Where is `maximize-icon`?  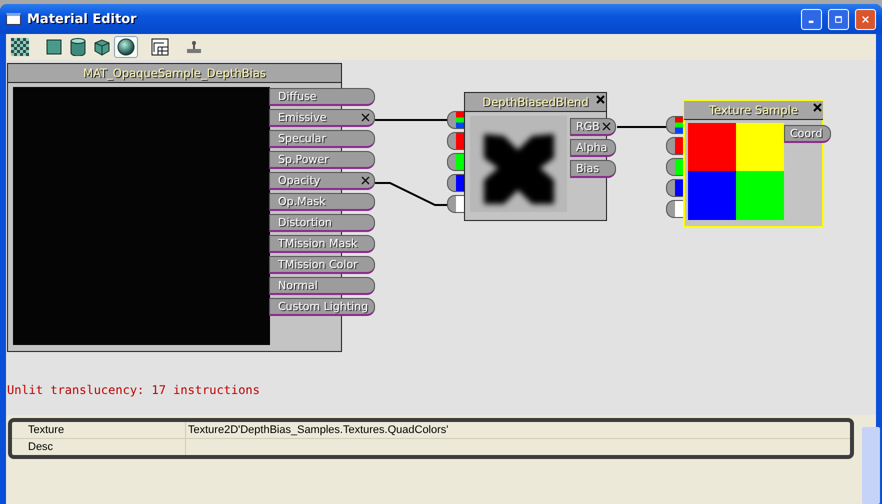
maximize-icon is located at coordinates (838, 19).